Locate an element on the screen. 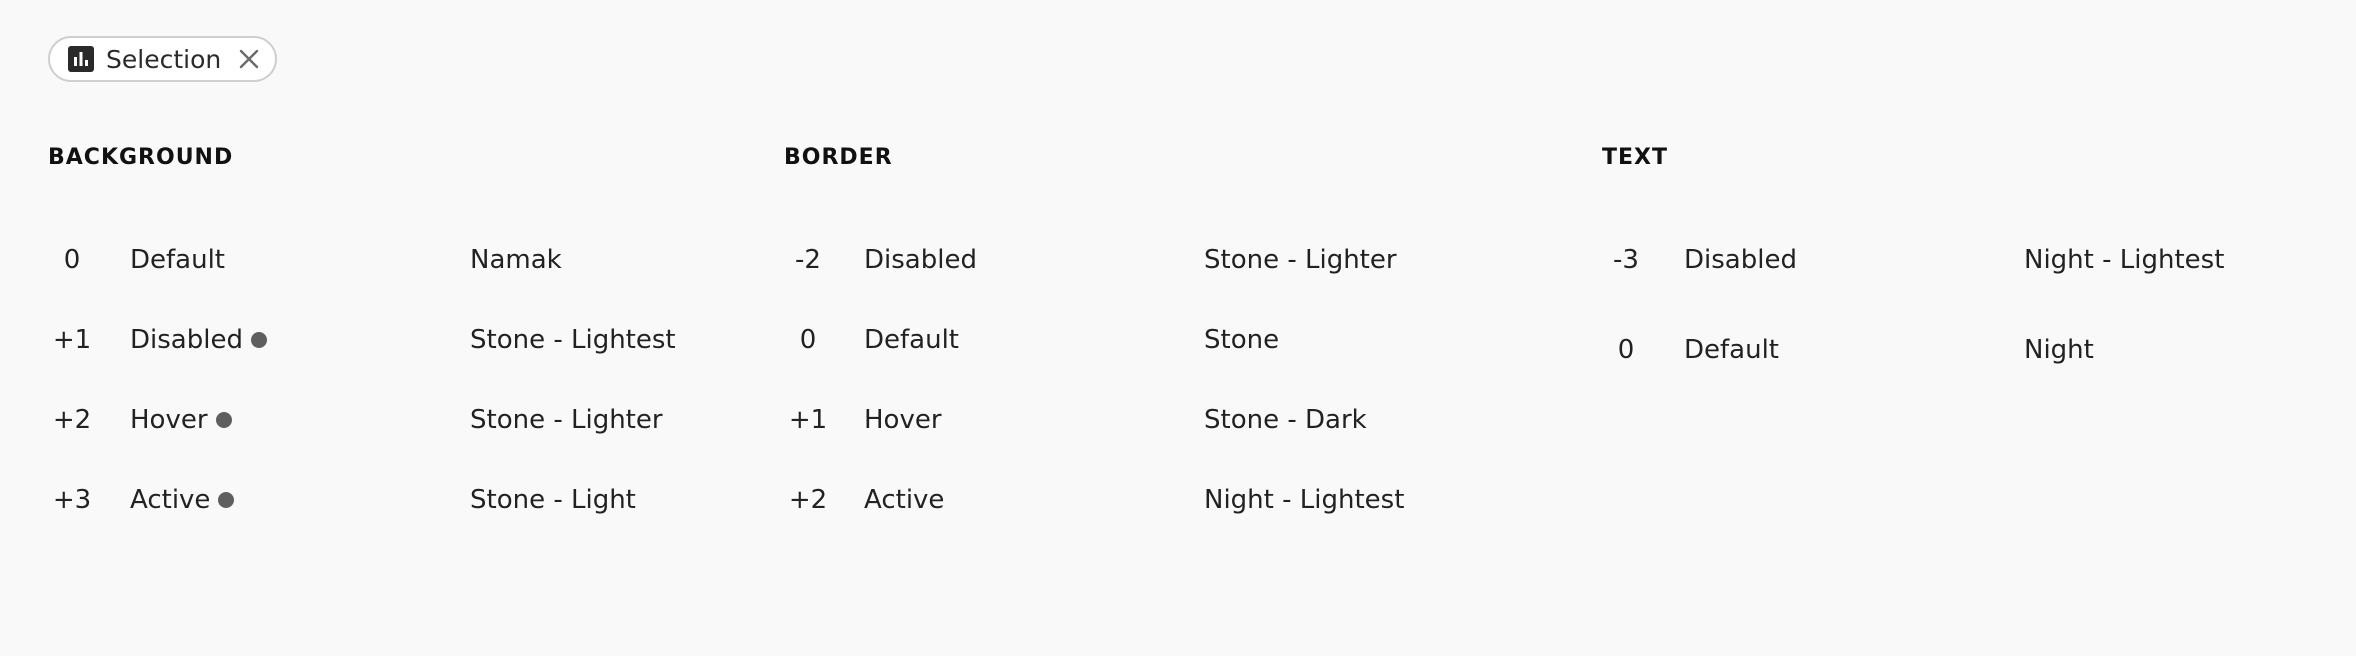 The height and width of the screenshot is (656, 2356). token-name: Stone - Lightest is located at coordinates (573, 340).